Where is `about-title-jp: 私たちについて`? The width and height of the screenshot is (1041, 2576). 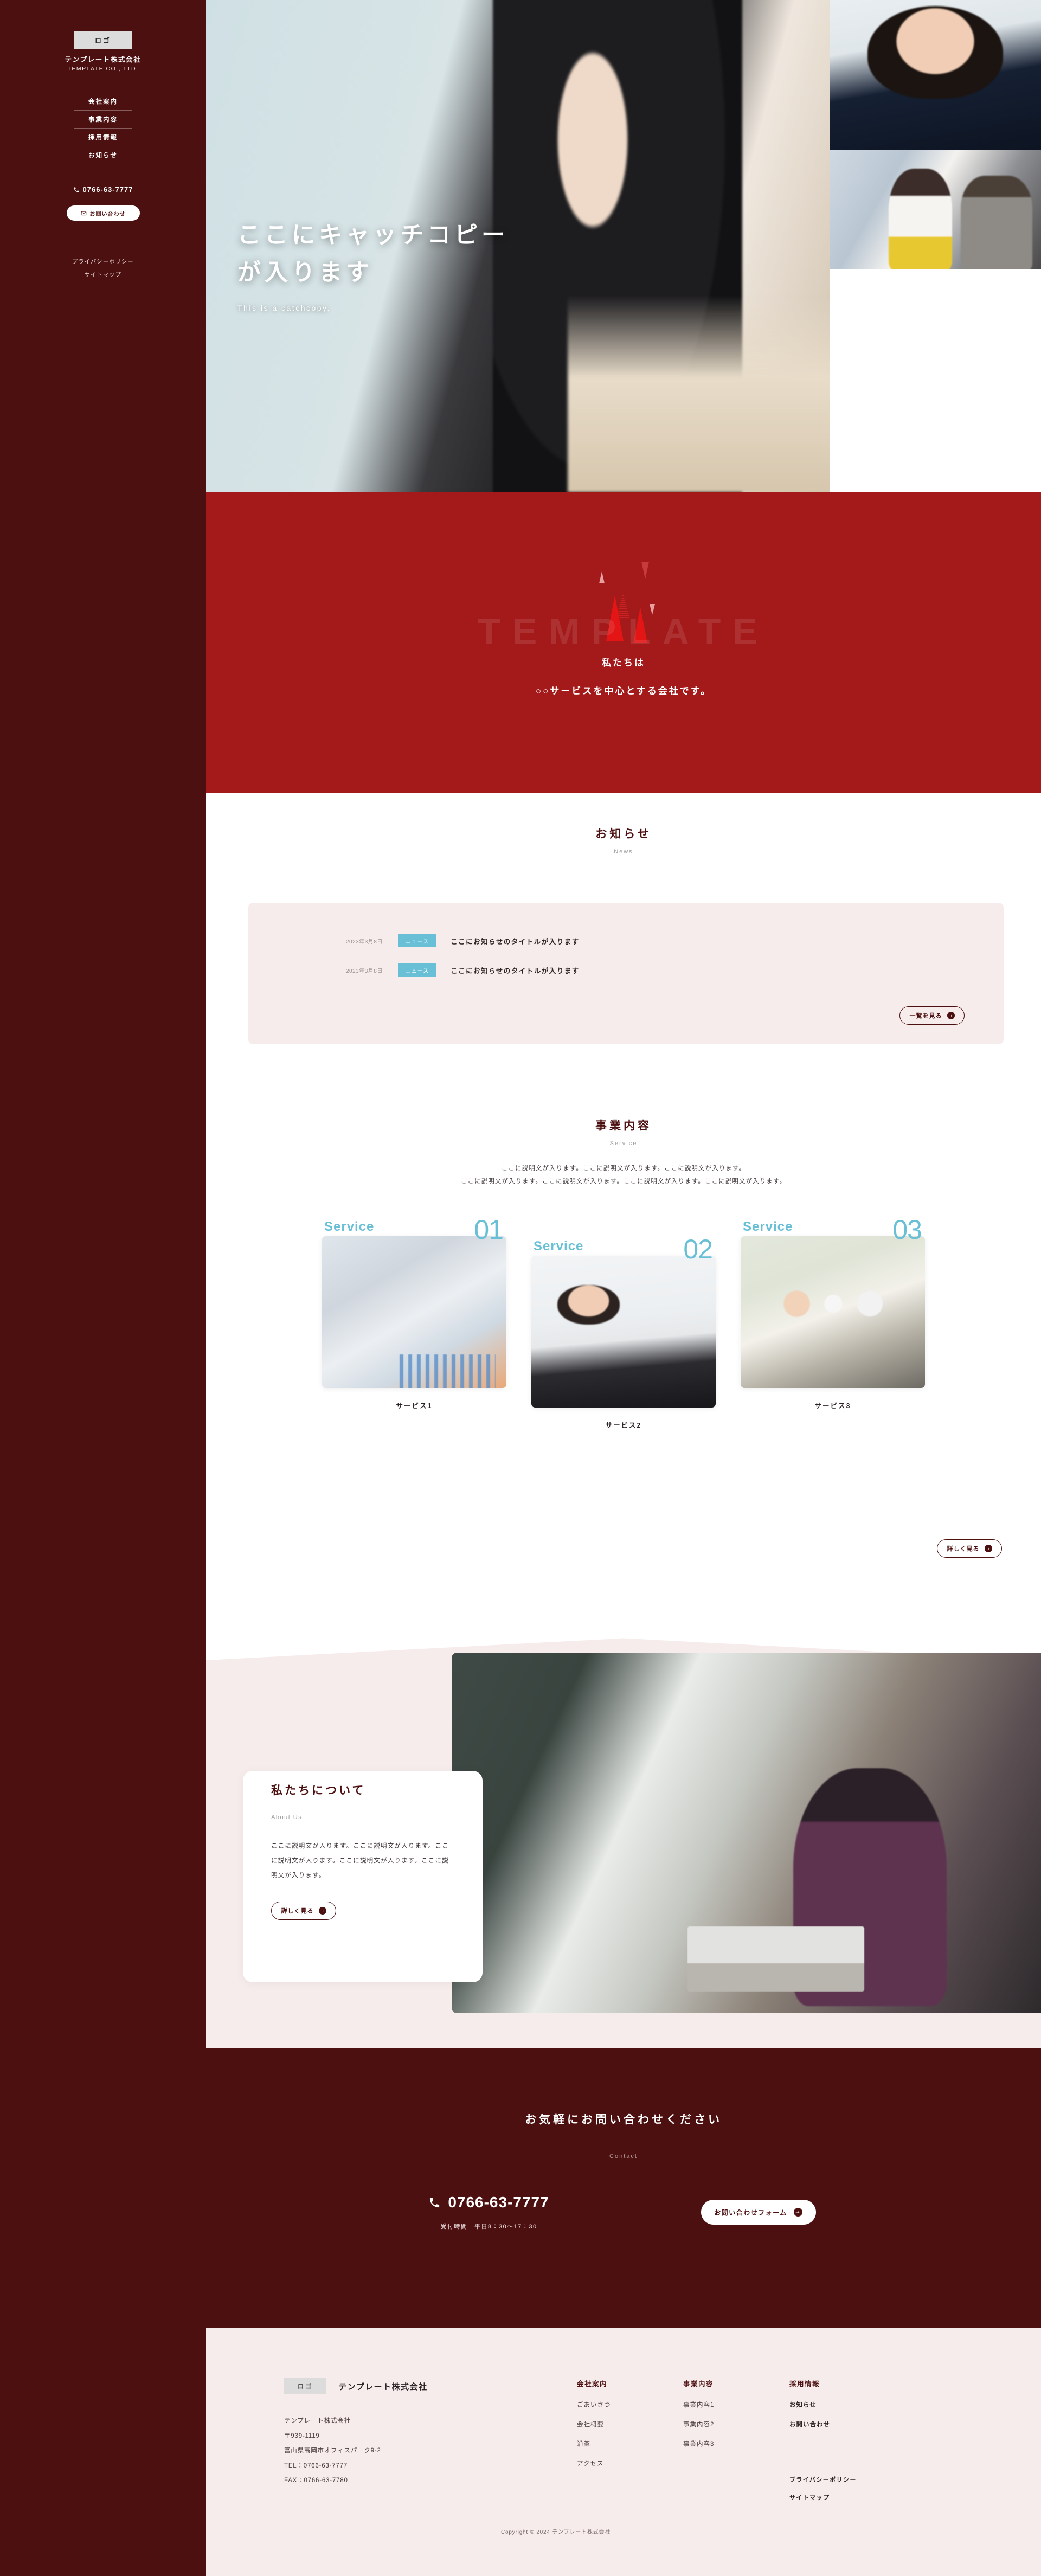
about-title-jp: 私たちについて is located at coordinates (318, 1791).